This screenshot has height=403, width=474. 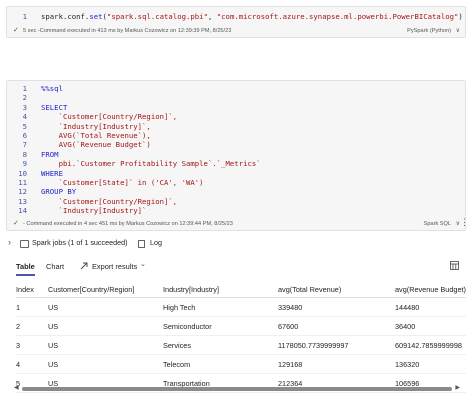 What do you see at coordinates (32, 364) in the screenshot?
I see `table-cell: 4` at bounding box center [32, 364].